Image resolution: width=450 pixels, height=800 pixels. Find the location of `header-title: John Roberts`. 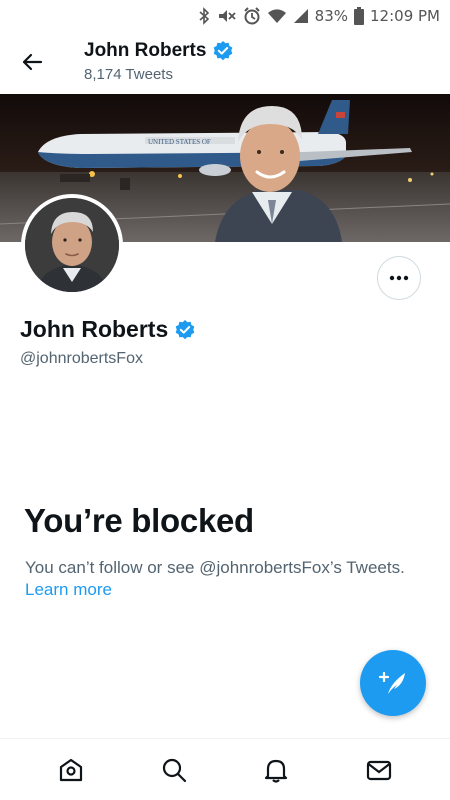

header-title: John Roberts is located at coordinates (159, 51).